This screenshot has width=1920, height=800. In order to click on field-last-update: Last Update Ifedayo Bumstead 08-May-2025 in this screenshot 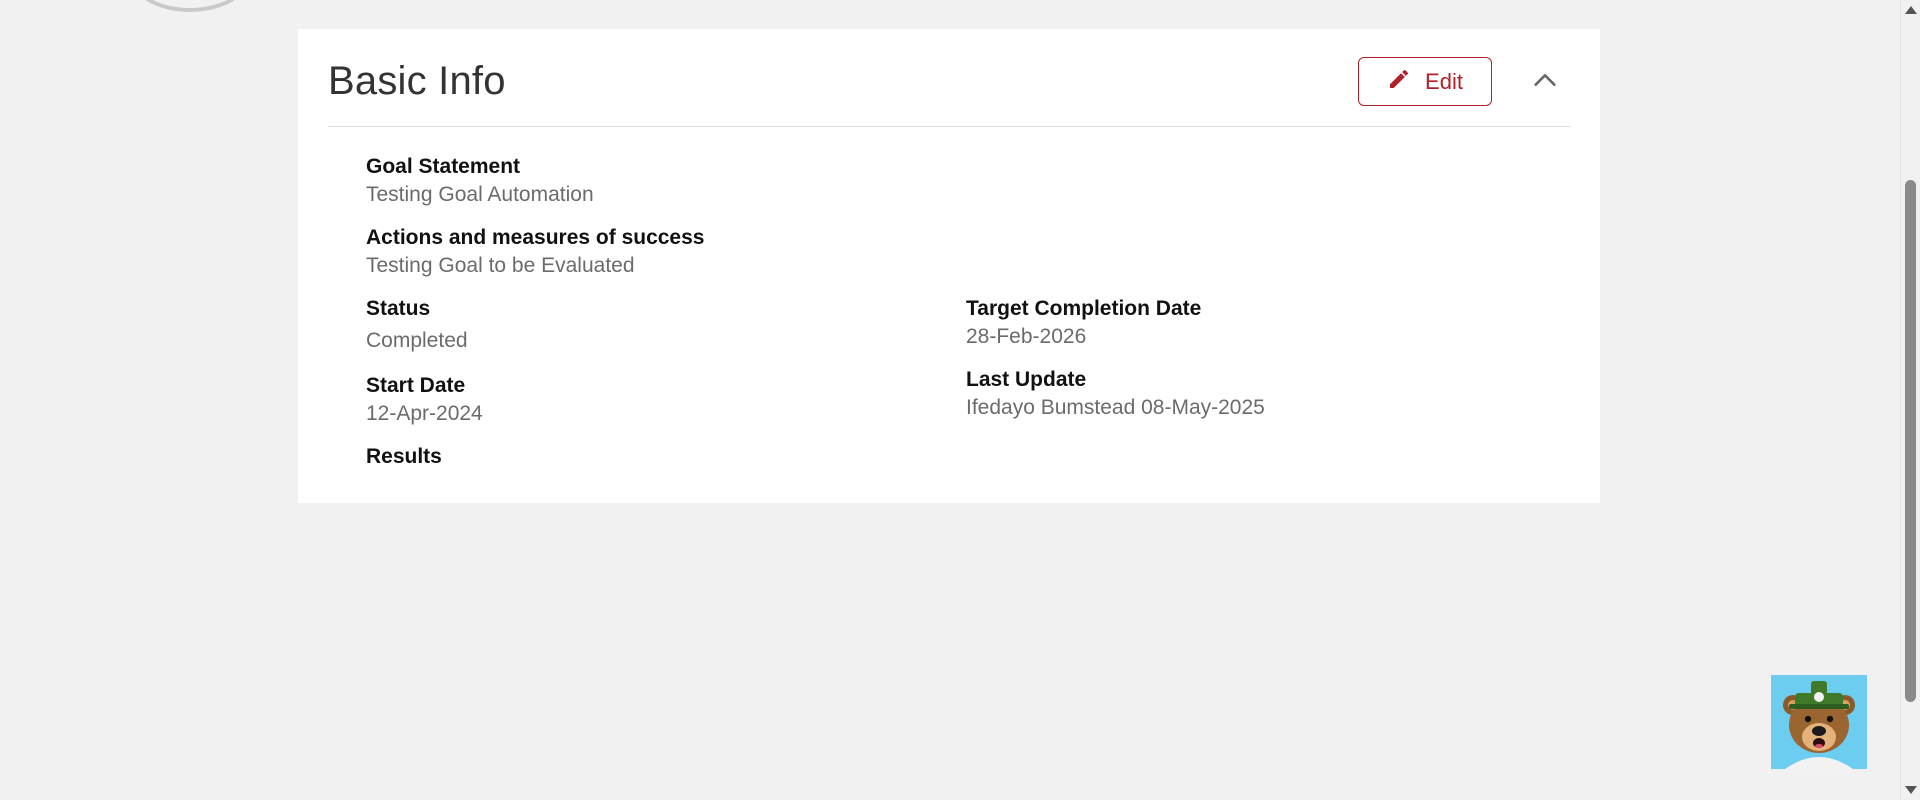, I will do `click(1115, 394)`.